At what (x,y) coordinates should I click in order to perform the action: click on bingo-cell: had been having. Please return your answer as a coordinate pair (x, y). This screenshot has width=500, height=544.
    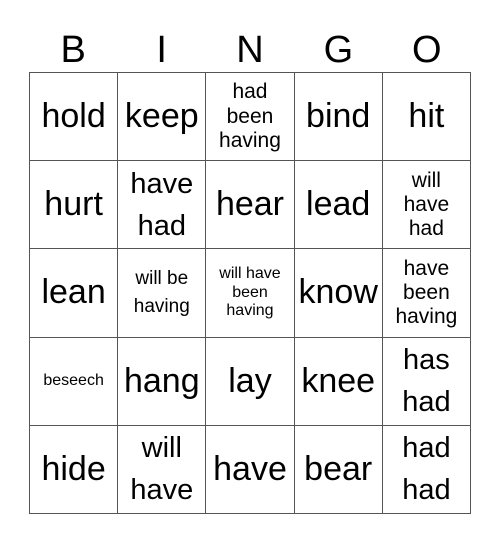
    Looking at the image, I should click on (250, 117).